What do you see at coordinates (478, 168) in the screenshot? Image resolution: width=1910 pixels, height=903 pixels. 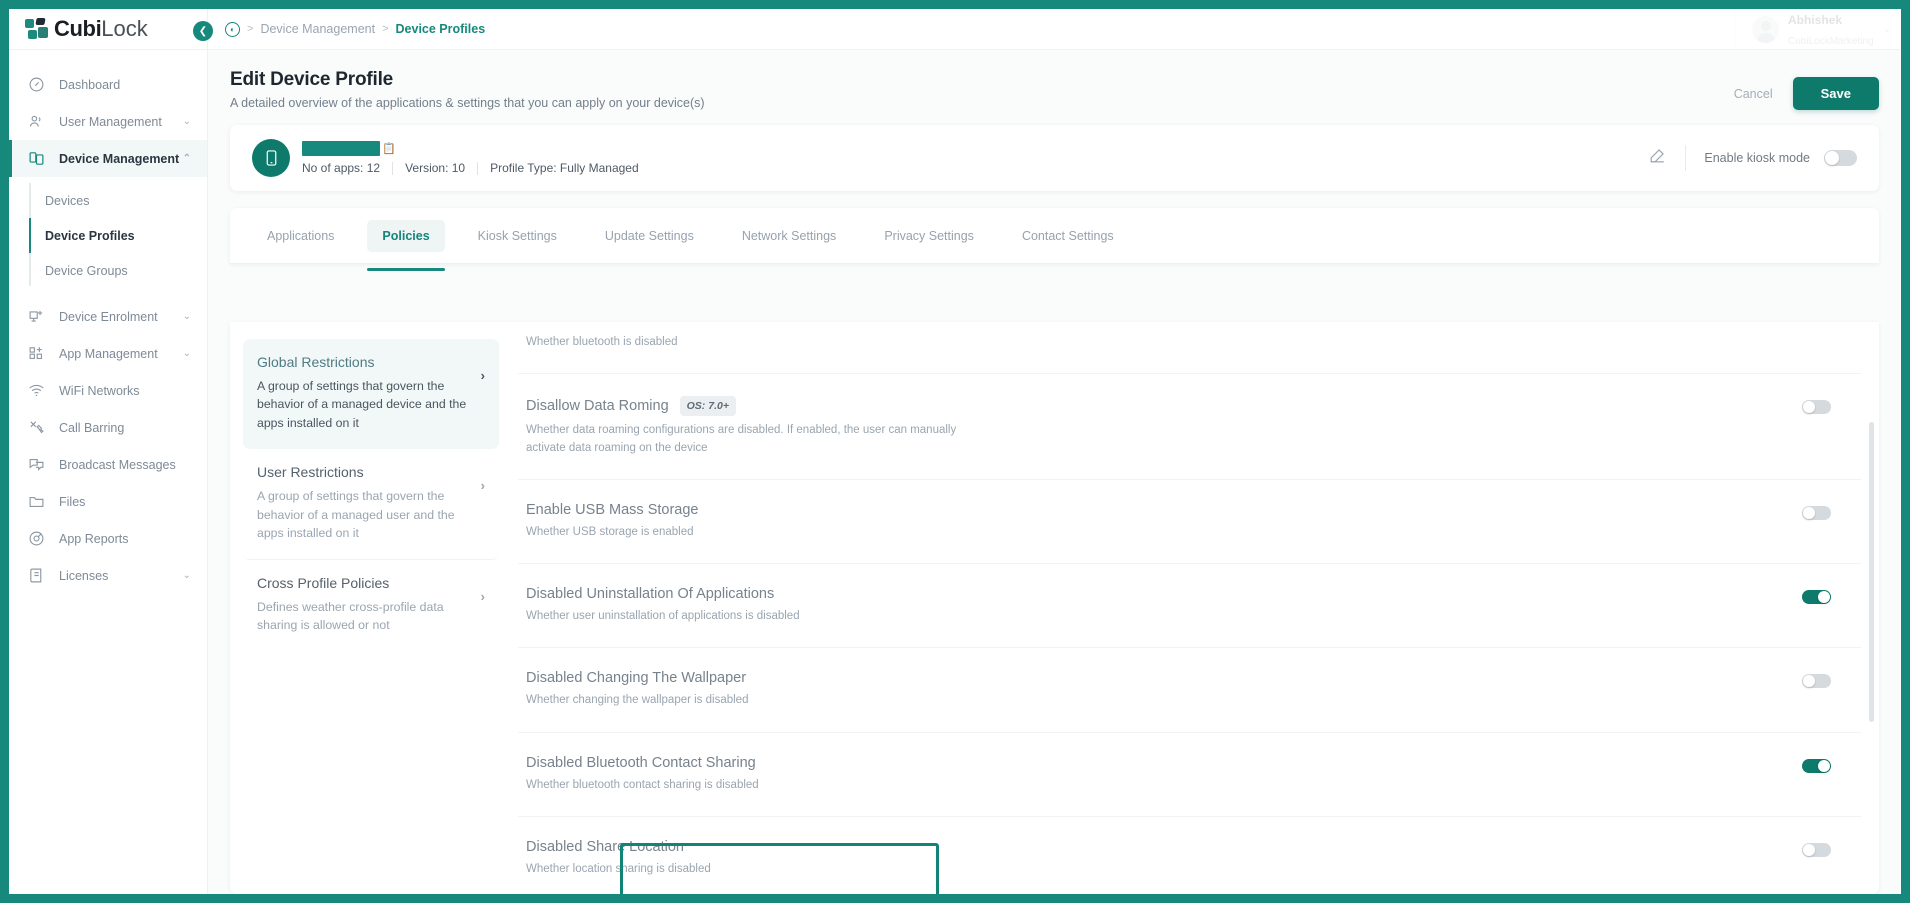 I see `meta-divider` at bounding box center [478, 168].